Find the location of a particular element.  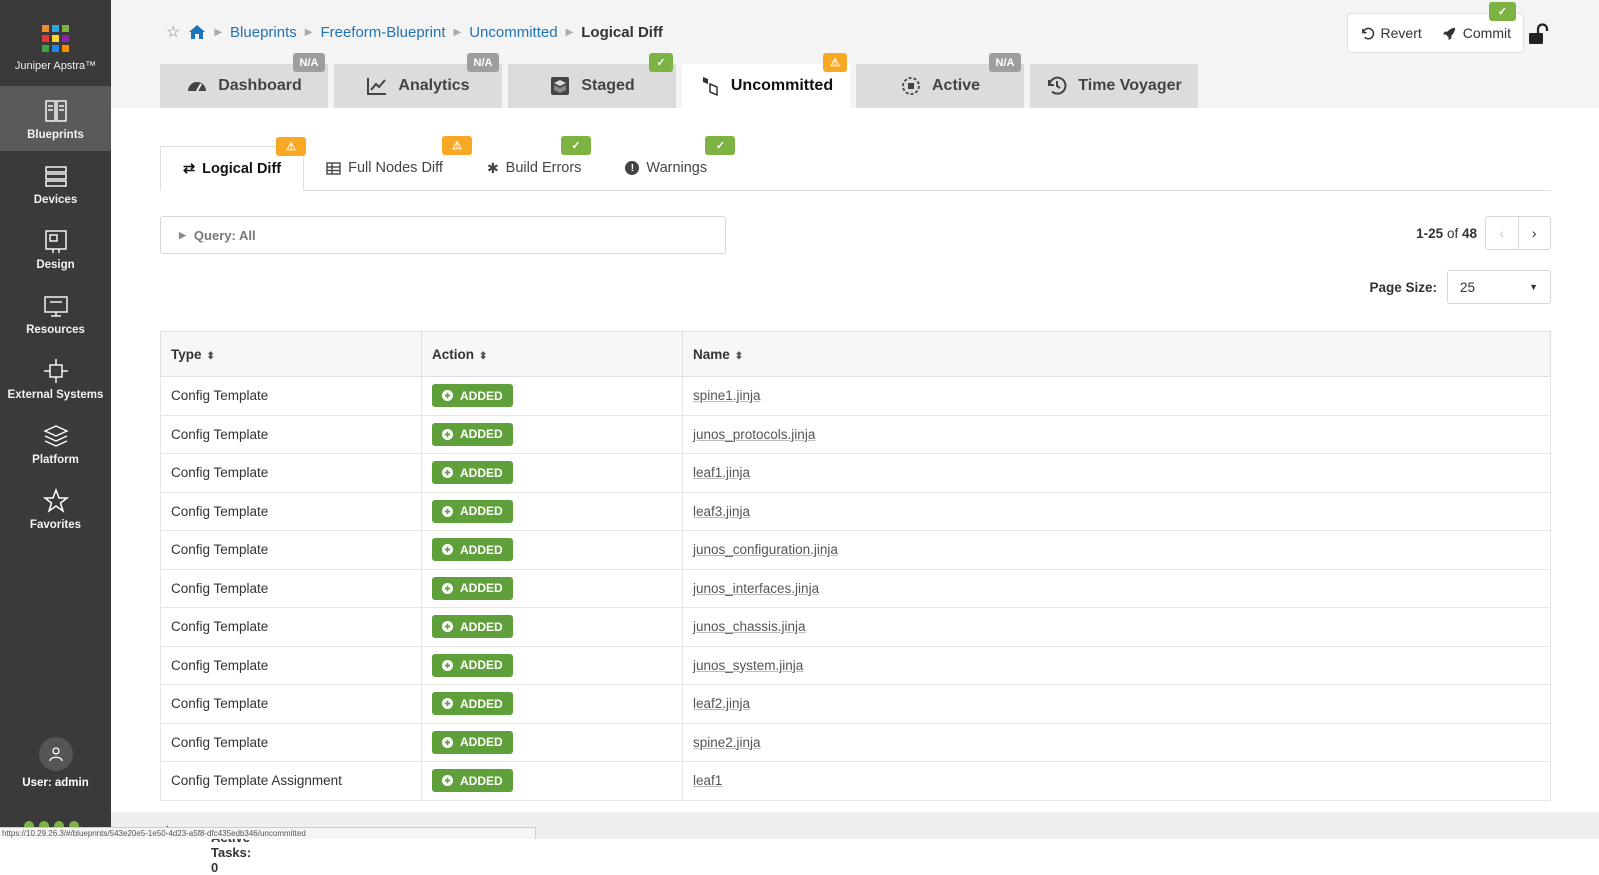

name-link: junos_system.jinja is located at coordinates (748, 665).